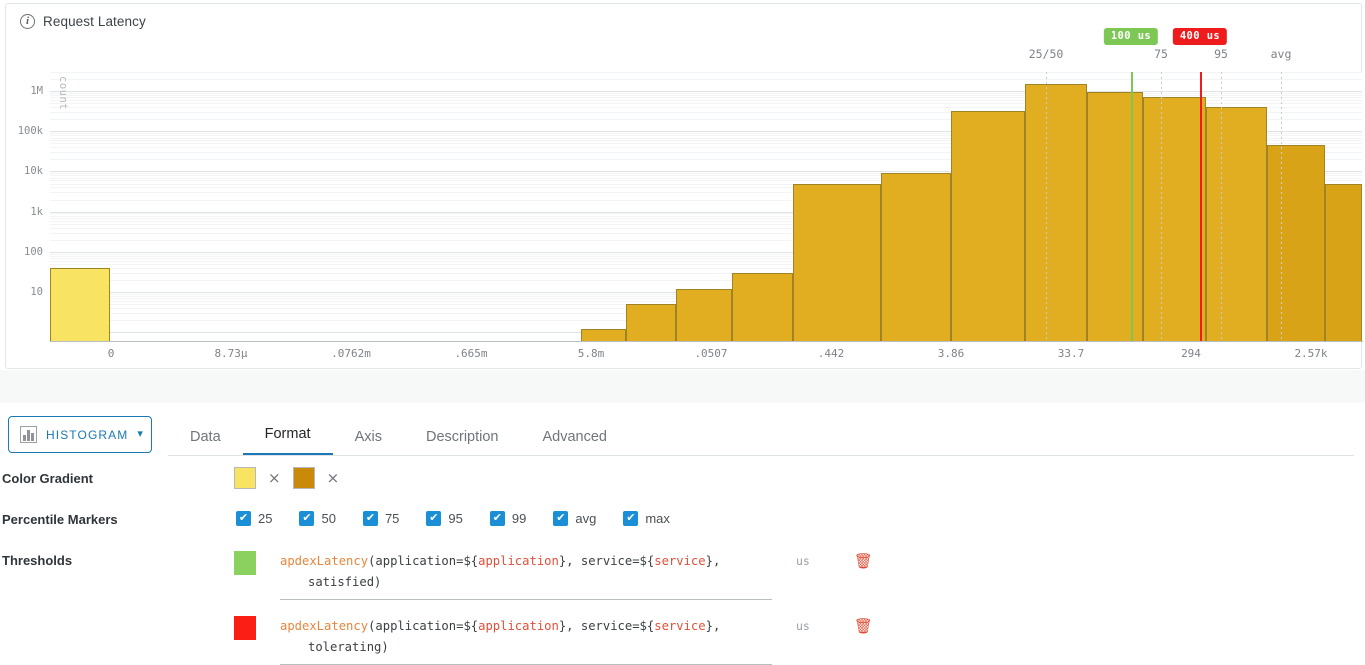 This screenshot has height=665, width=1365. What do you see at coordinates (761, 455) in the screenshot?
I see `tabs-underline` at bounding box center [761, 455].